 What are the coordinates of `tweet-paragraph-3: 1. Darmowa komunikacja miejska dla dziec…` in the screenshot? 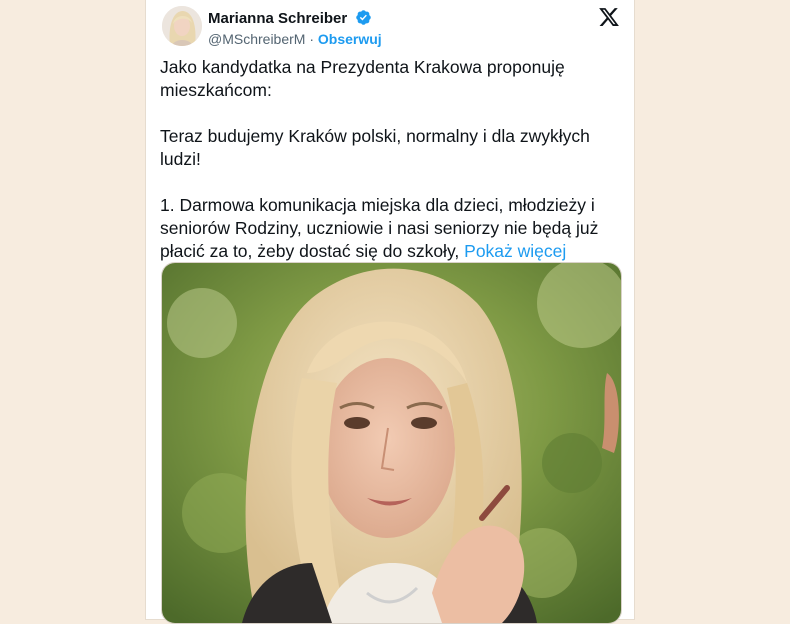 It's located at (391, 228).